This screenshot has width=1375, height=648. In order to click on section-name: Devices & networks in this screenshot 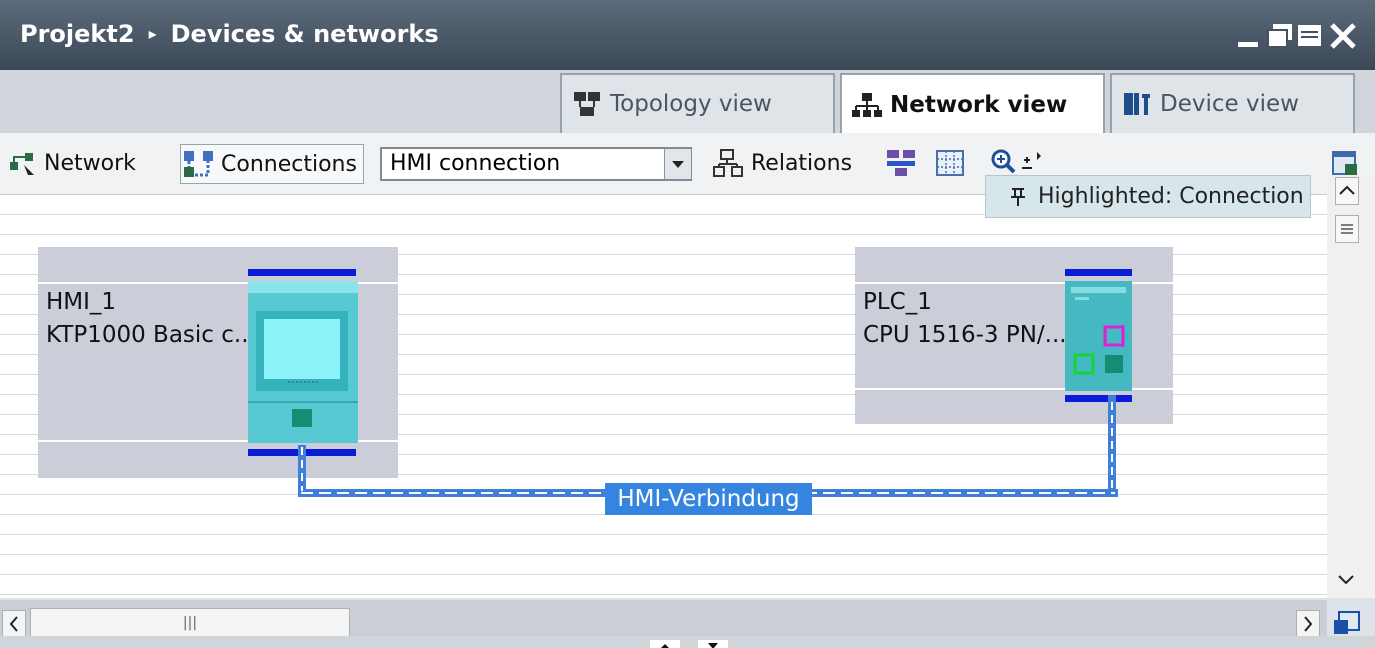, I will do `click(304, 34)`.